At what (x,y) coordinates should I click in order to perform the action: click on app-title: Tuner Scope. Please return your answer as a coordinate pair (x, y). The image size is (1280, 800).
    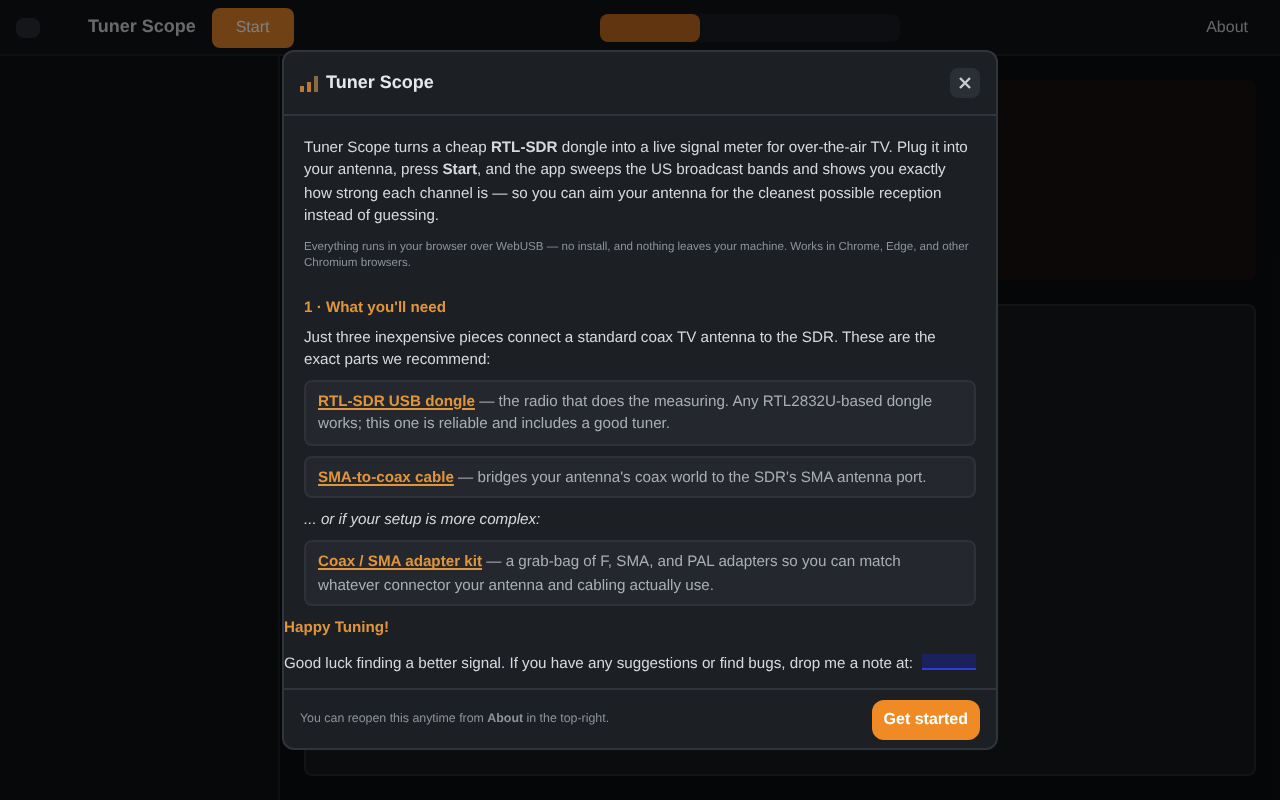
    Looking at the image, I should click on (142, 26).